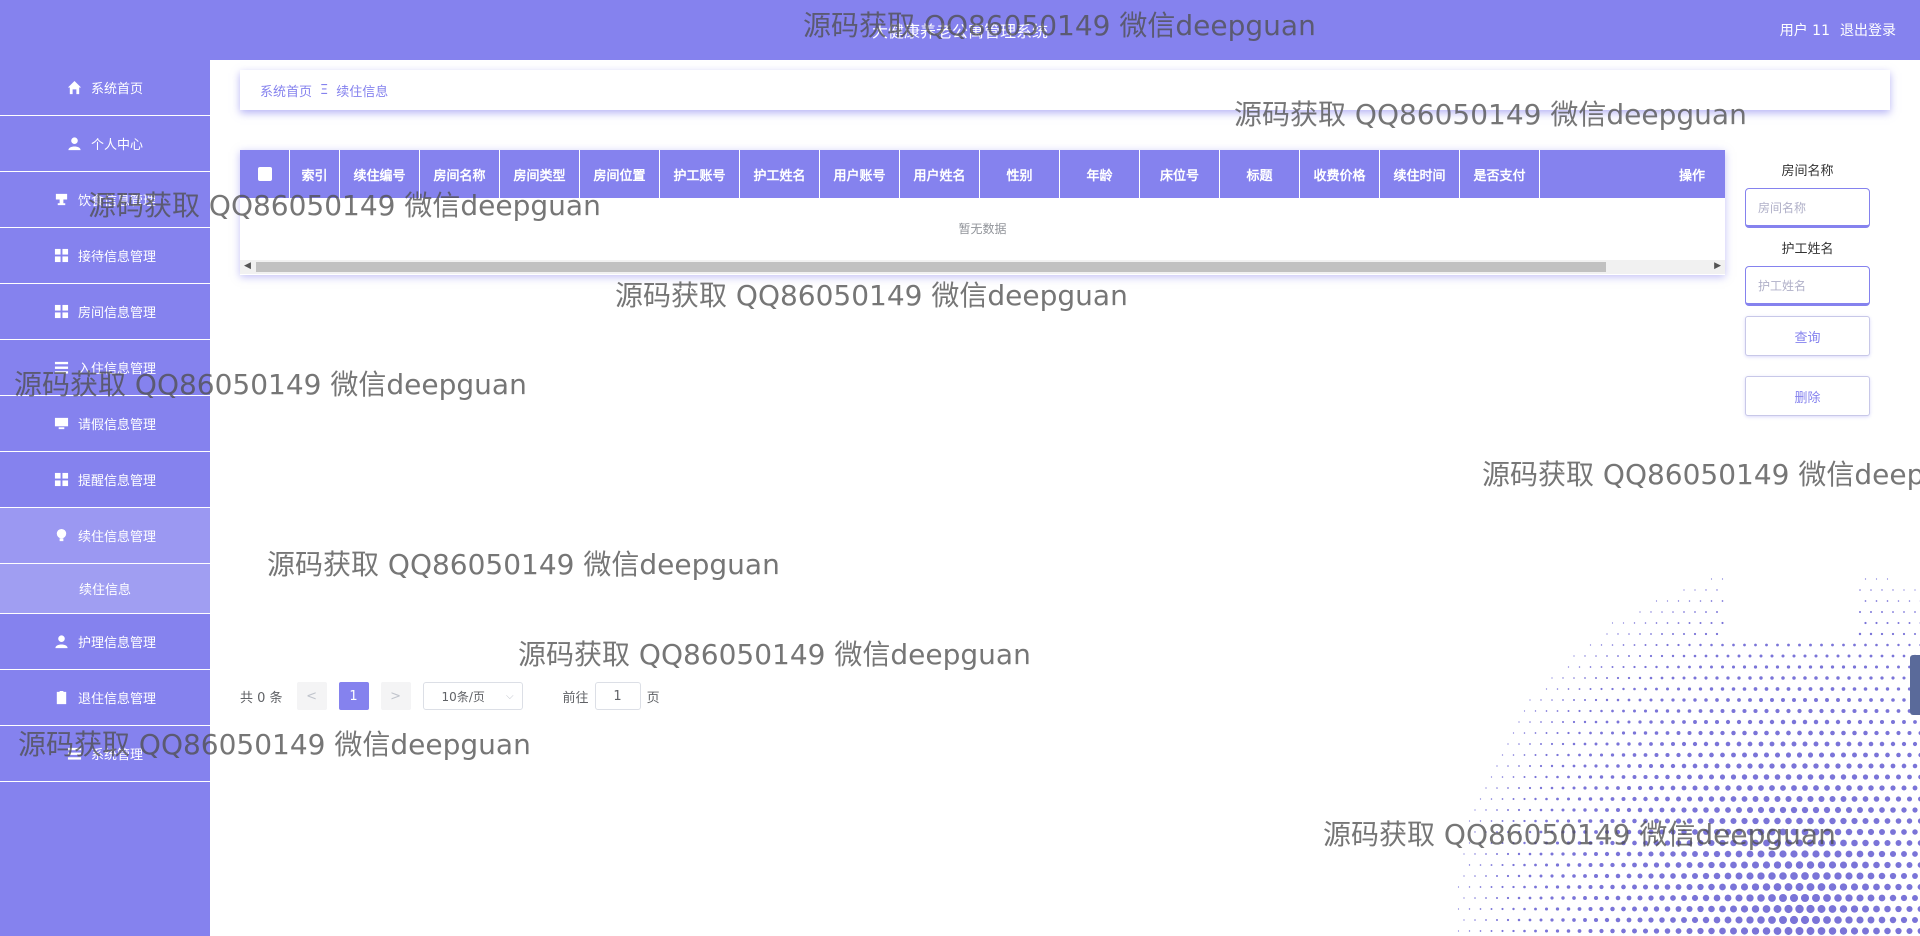 The image size is (1920, 936). Describe the element at coordinates (940, 174) in the screenshot. I see `column-header: 用户姓名` at that location.